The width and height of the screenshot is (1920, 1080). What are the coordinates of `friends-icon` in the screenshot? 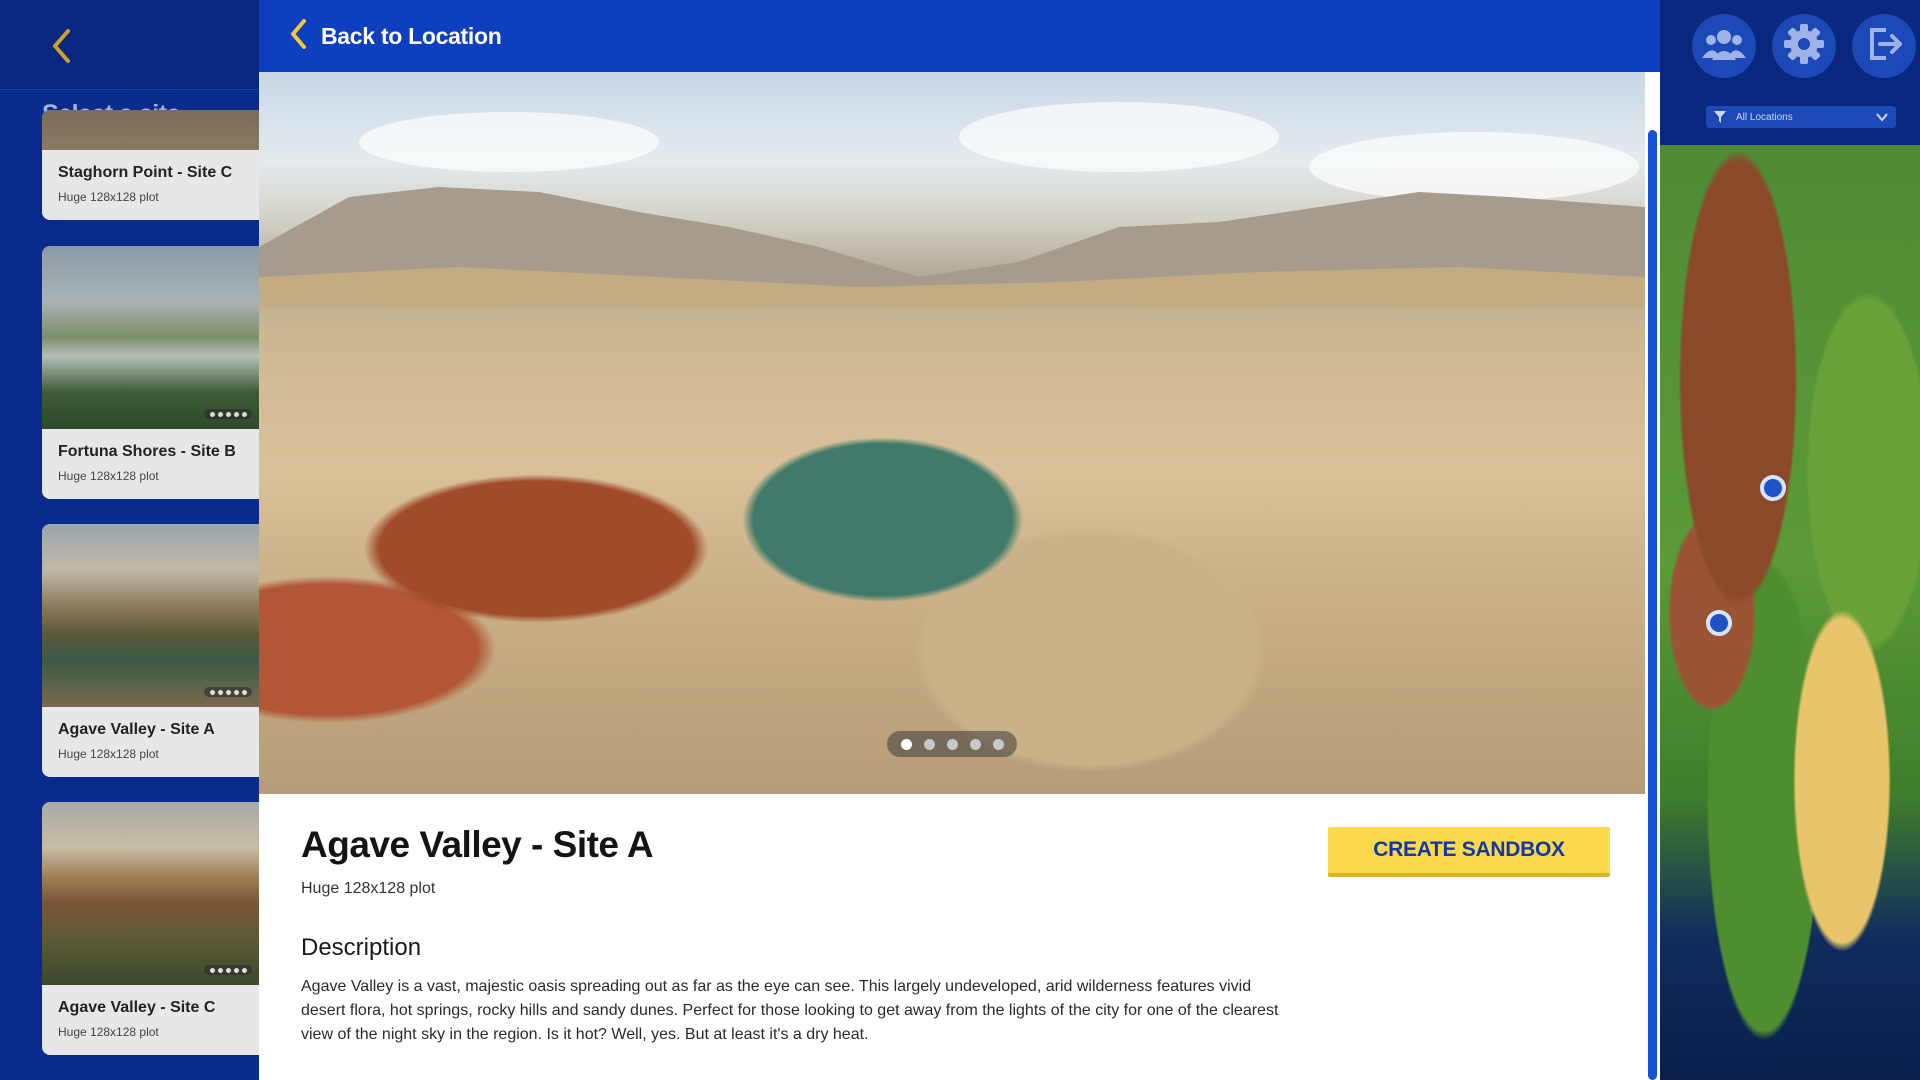 It's located at (1724, 46).